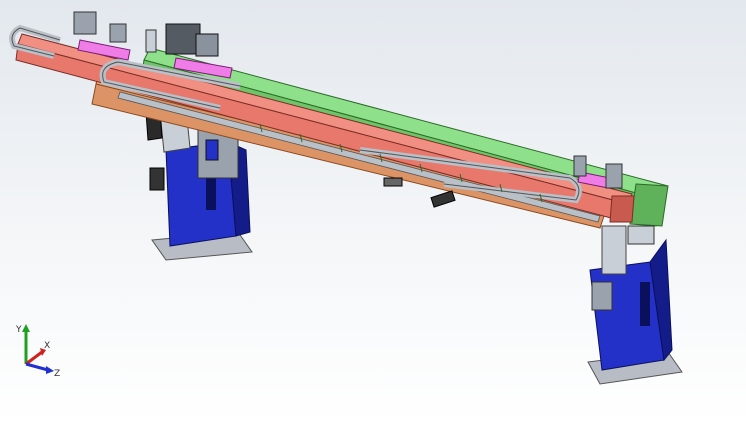 The image size is (746, 424). I want to click on right-end-motor, so click(641, 235).